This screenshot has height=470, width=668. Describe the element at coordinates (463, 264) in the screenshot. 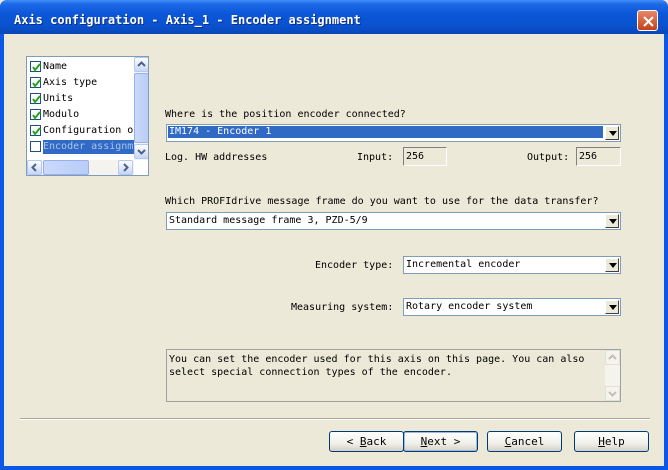

I see `encoder-type-value: Incremental encoder` at that location.